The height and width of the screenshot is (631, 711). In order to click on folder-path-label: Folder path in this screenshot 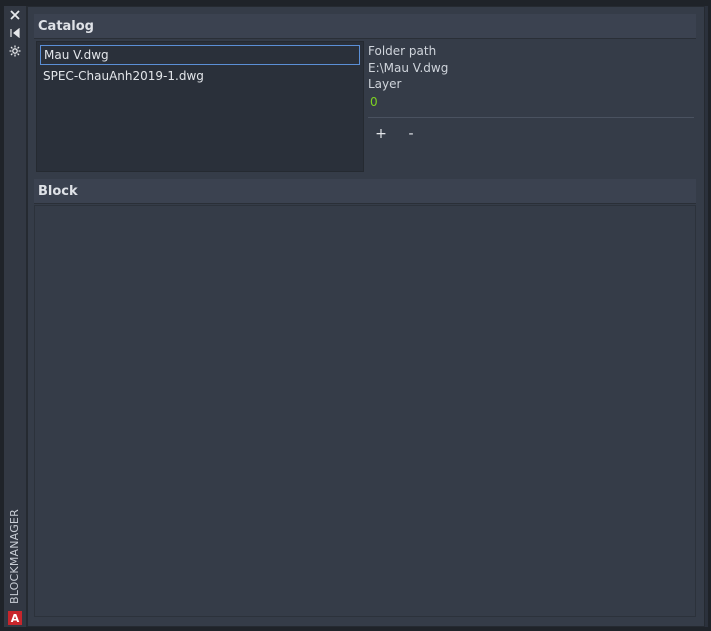, I will do `click(402, 51)`.